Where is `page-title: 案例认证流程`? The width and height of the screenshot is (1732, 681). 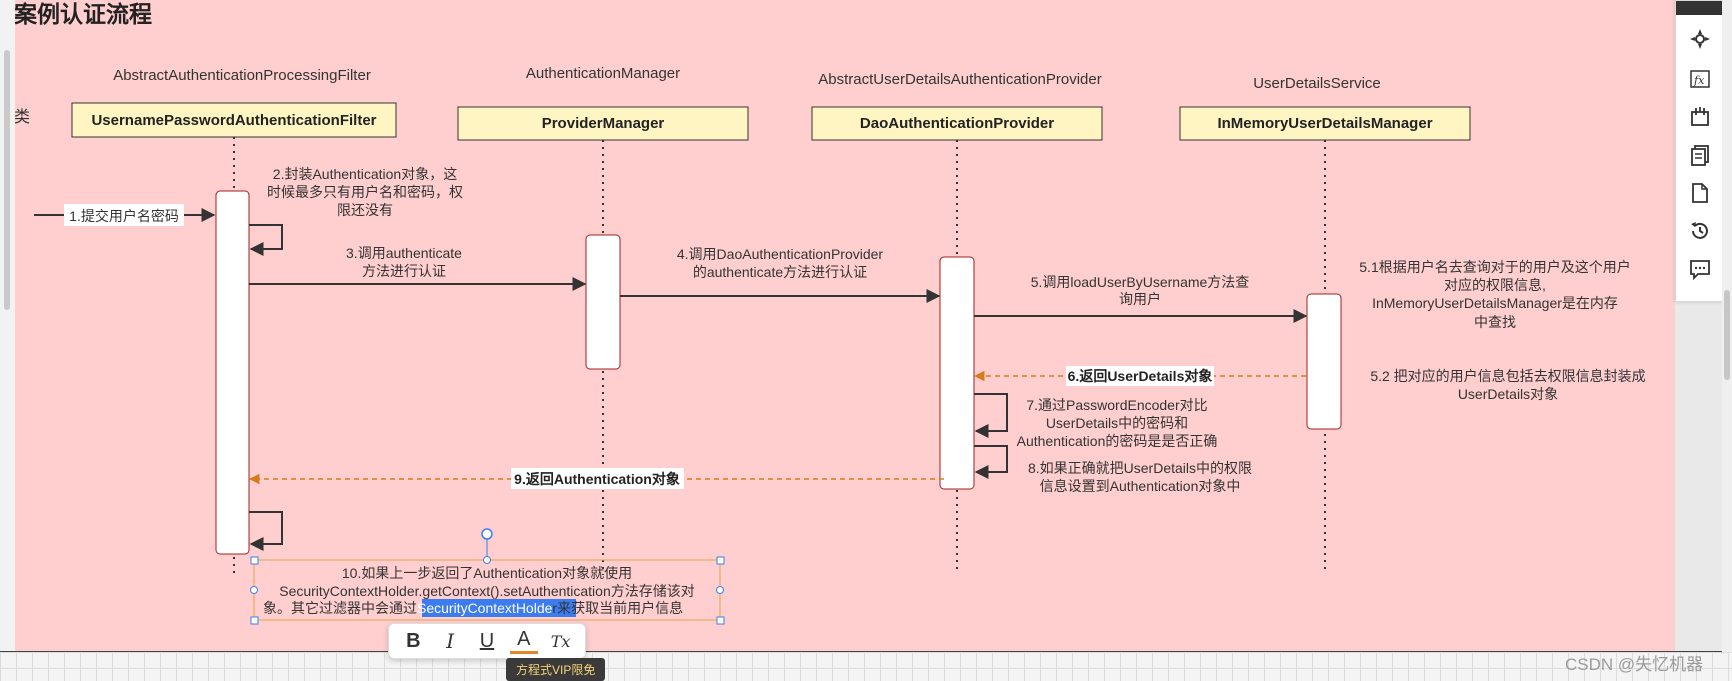 page-title: 案例认证流程 is located at coordinates (83, 14).